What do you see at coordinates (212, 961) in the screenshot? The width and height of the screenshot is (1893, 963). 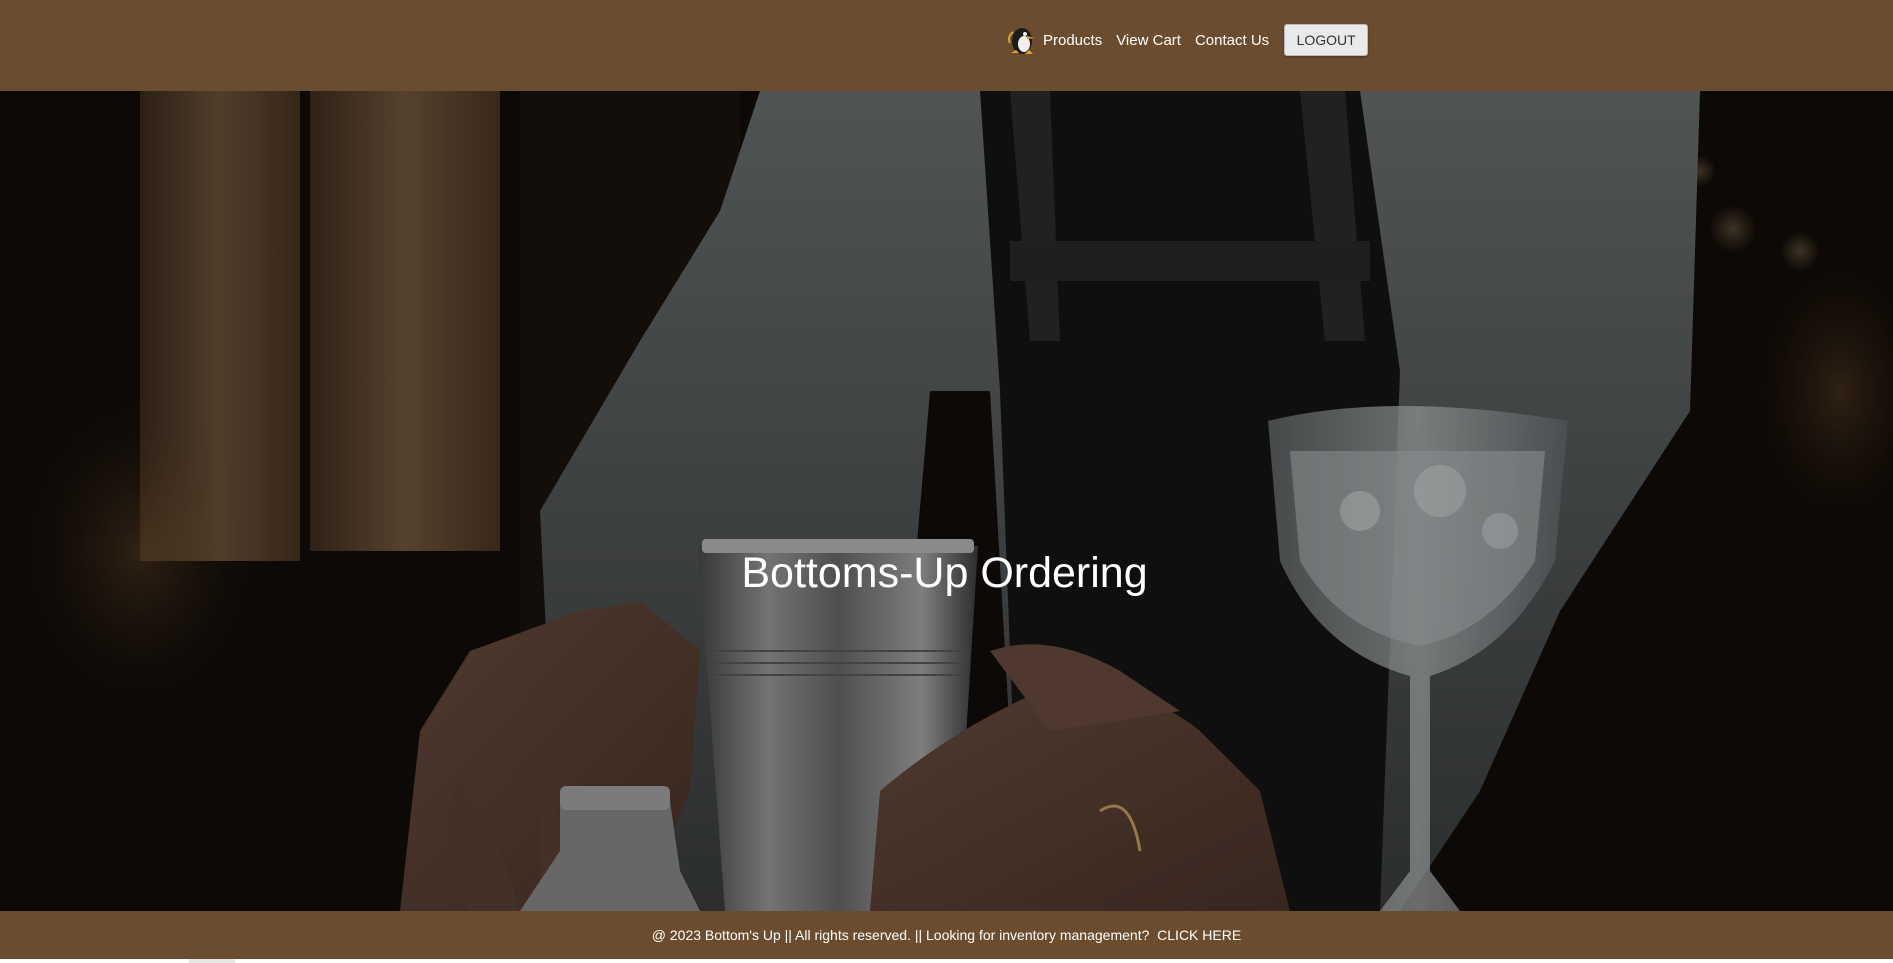 I see `bottom-strip-marker` at bounding box center [212, 961].